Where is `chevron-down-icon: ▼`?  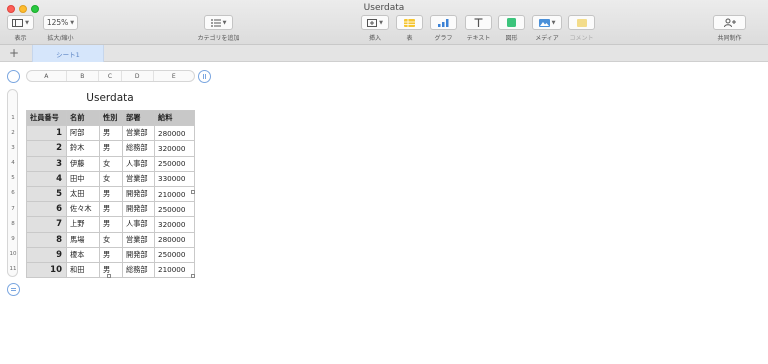
chevron-down-icon: ▼ is located at coordinates (72, 22).